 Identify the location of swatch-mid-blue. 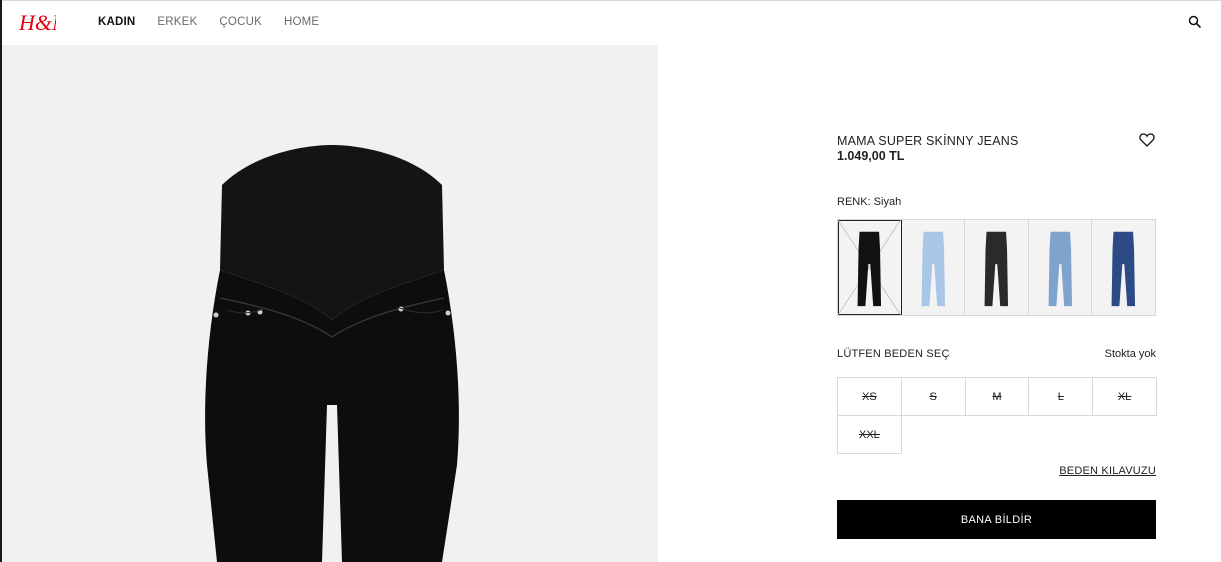
(1060, 267).